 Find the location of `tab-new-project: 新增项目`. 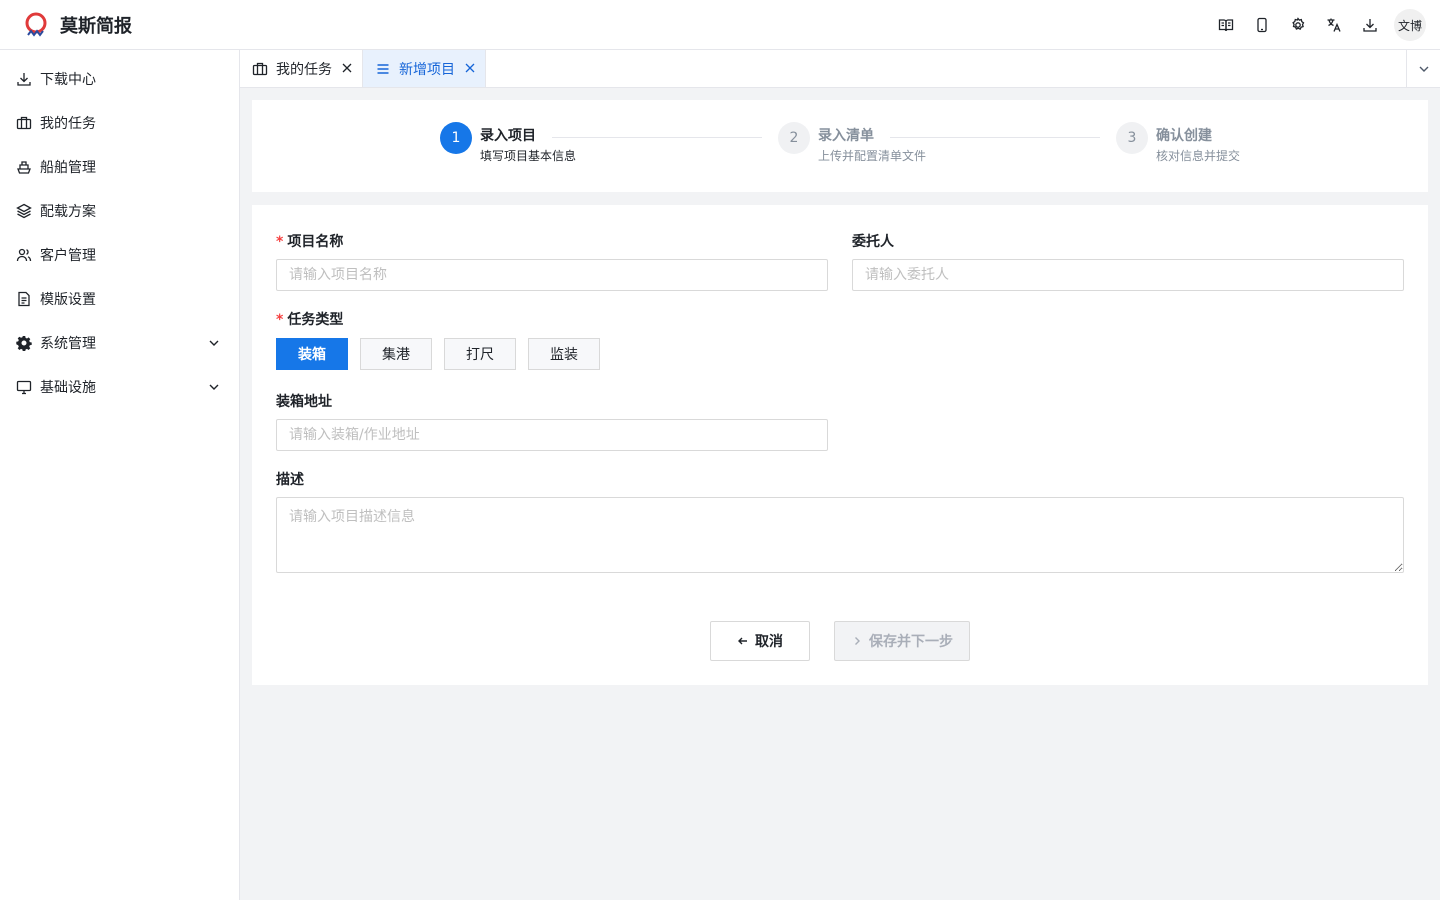

tab-new-project: 新增项目 is located at coordinates (424, 68).